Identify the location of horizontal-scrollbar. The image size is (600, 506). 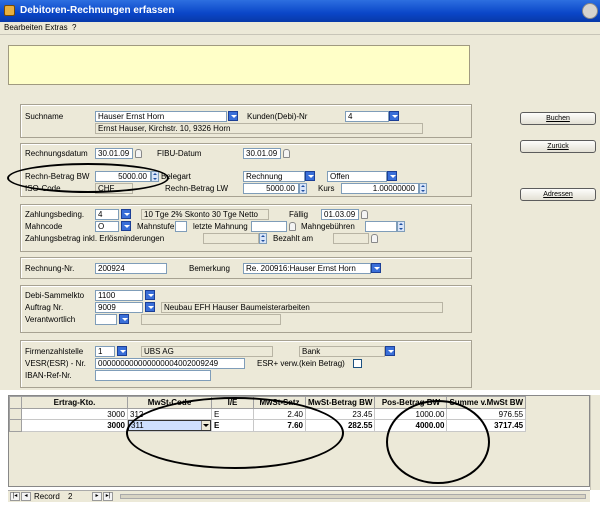
(353, 496).